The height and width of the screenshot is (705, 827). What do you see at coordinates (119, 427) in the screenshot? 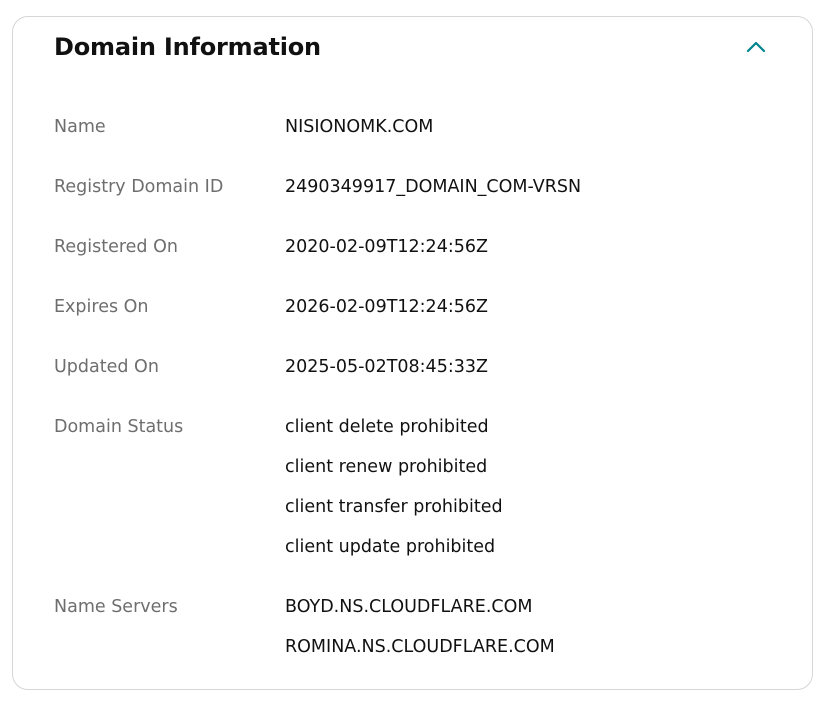
I see `label-domain-status: Domain Status` at bounding box center [119, 427].